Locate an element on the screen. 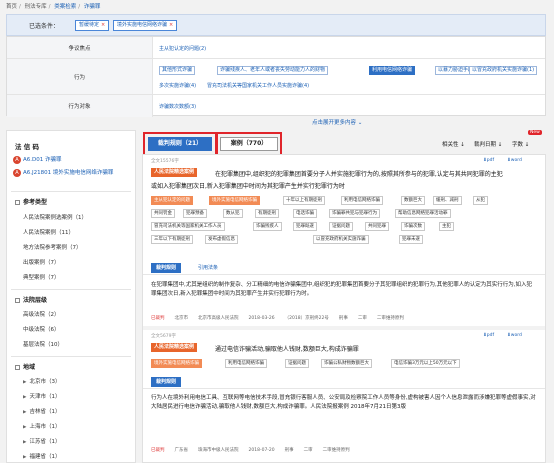  code-item: A A6.J21801 境外实施电信网络诈骗罪 is located at coordinates (63, 172).